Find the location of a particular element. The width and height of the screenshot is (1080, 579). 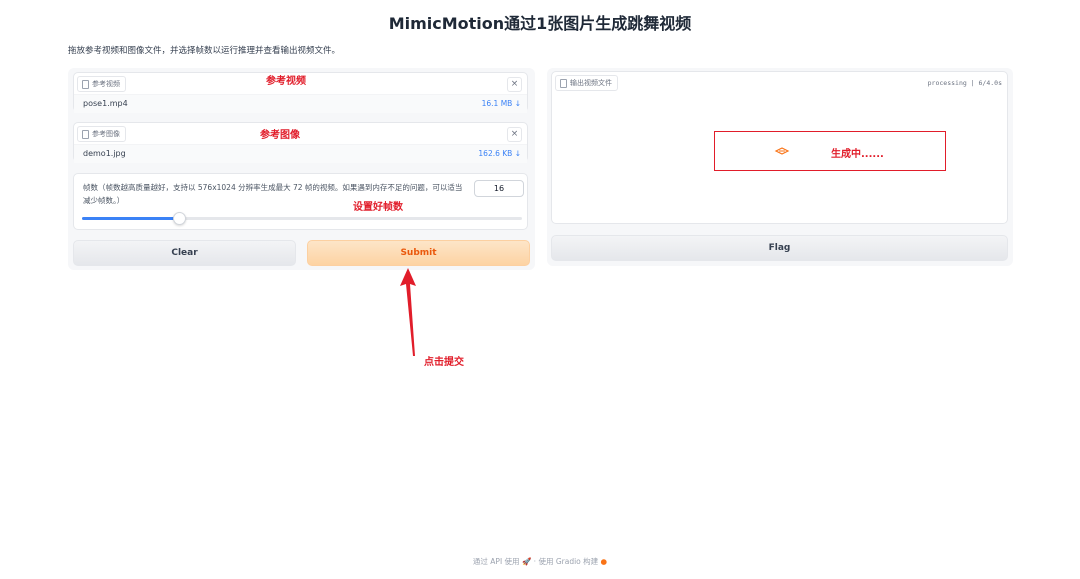

ref-image-tag-label: 参考图像 is located at coordinates (106, 134).